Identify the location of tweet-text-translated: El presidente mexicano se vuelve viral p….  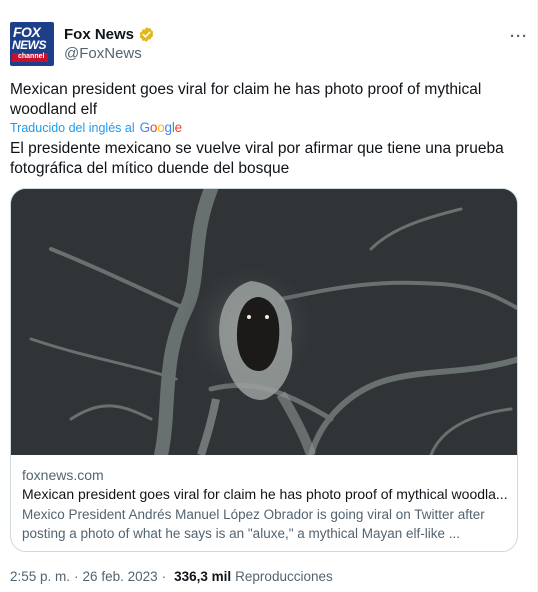
(257, 158).